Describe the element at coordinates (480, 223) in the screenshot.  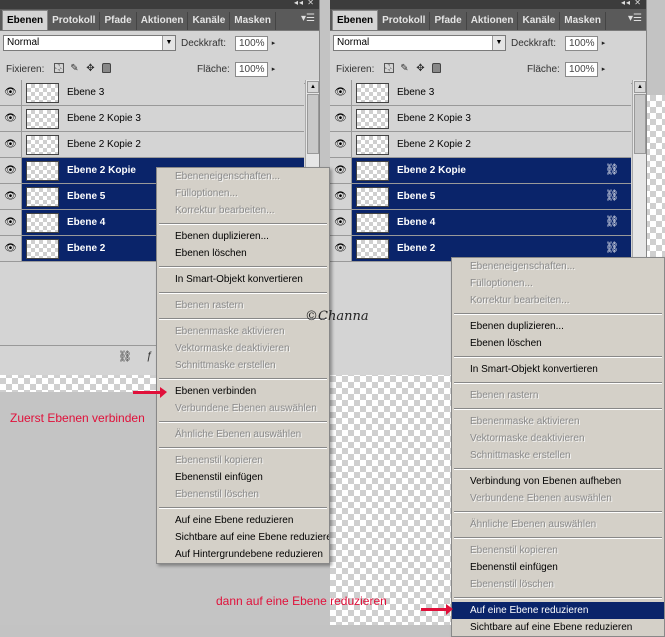
I see `layer-row: 👁 Ebene 4 ⛓` at that location.